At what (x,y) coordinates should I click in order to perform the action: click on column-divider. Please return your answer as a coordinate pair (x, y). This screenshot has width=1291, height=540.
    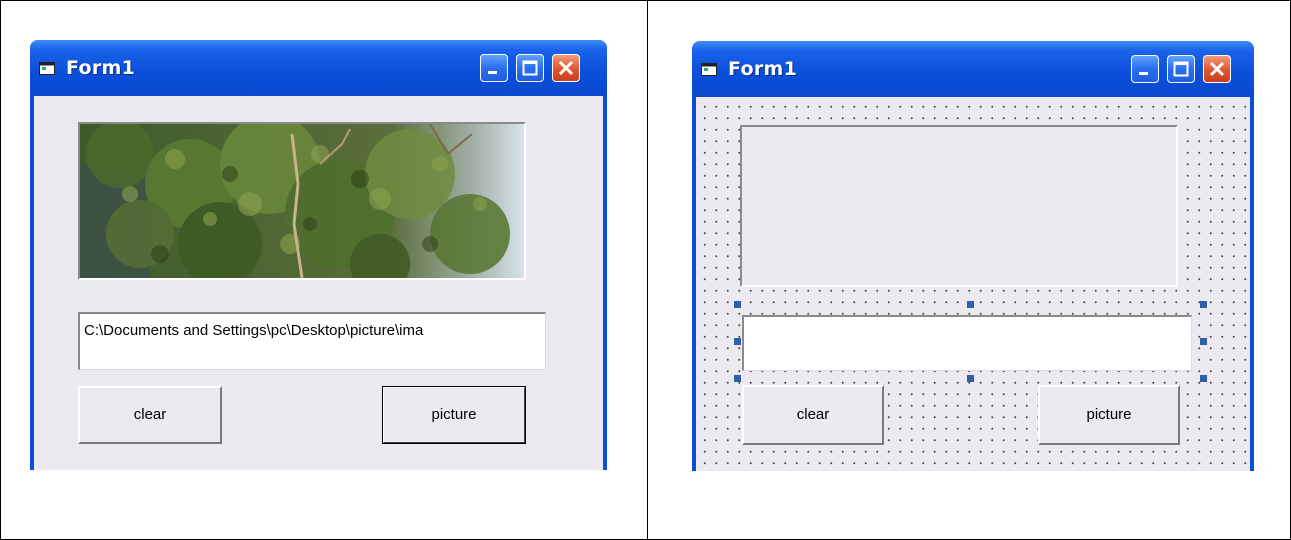
    Looking at the image, I should click on (647, 270).